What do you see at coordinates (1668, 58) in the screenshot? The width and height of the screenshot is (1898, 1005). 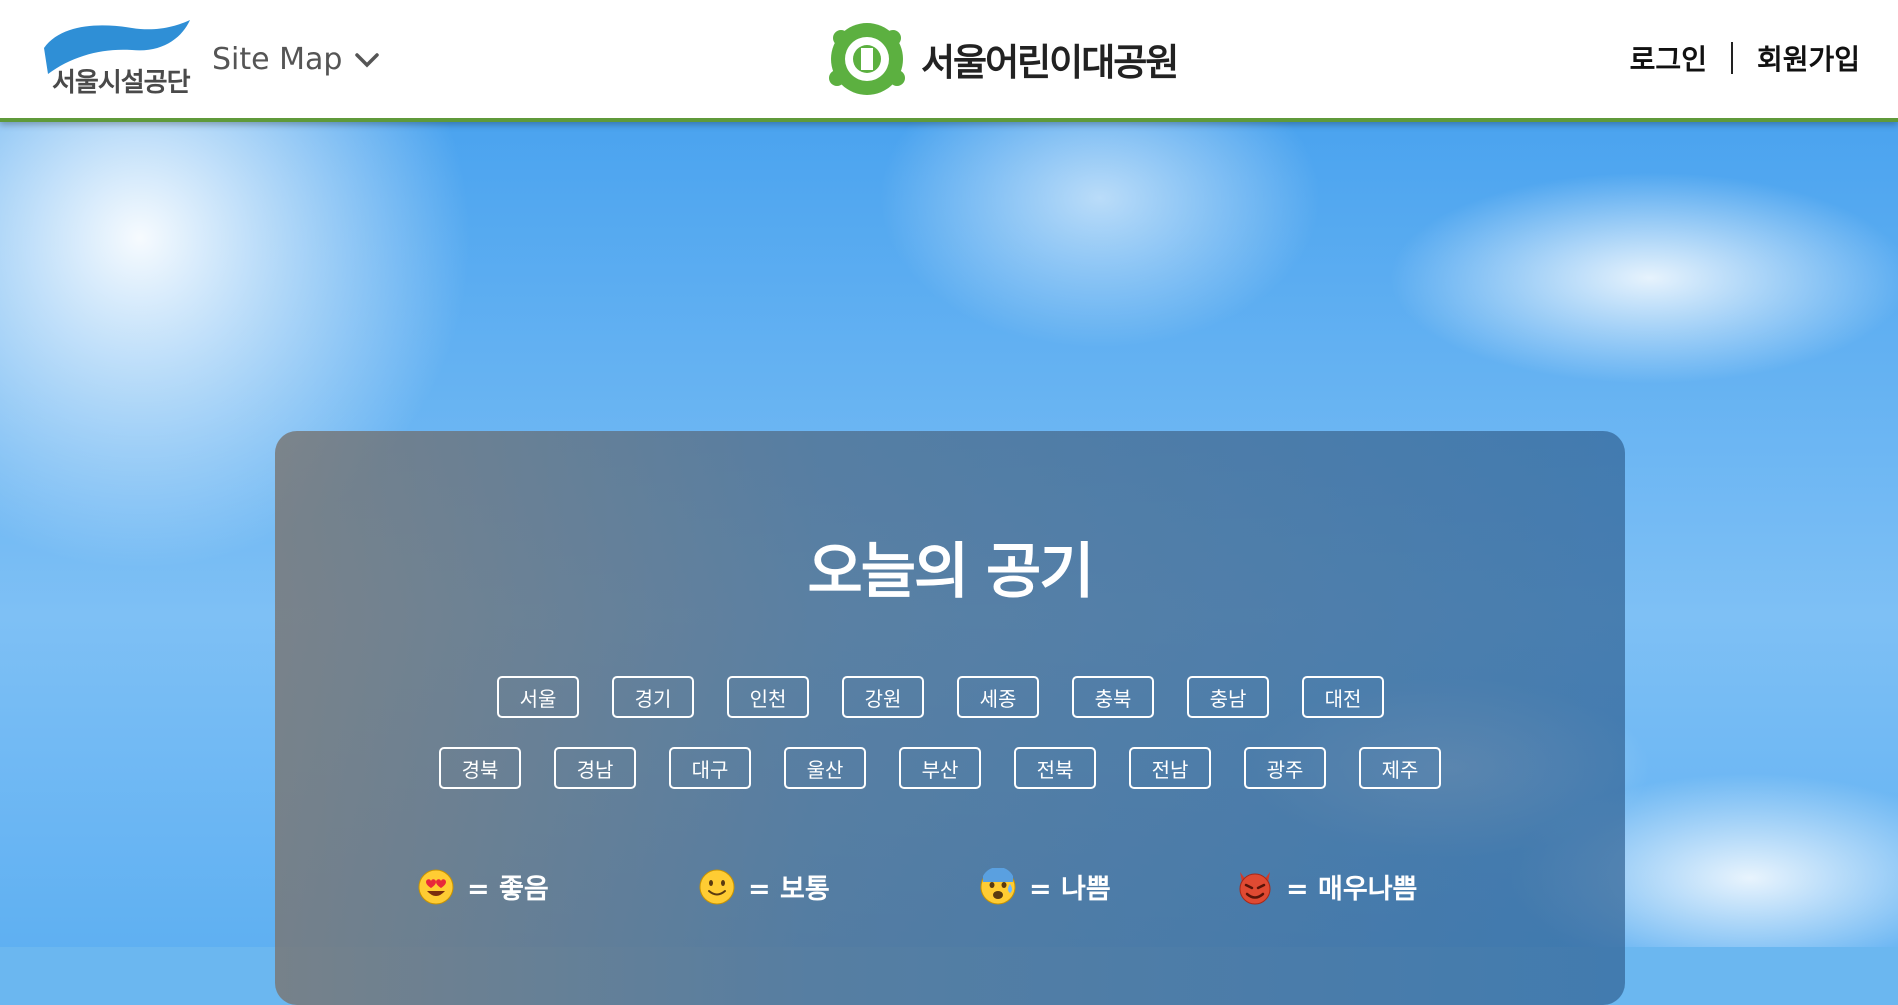 I see `login-link: 로그인` at bounding box center [1668, 58].